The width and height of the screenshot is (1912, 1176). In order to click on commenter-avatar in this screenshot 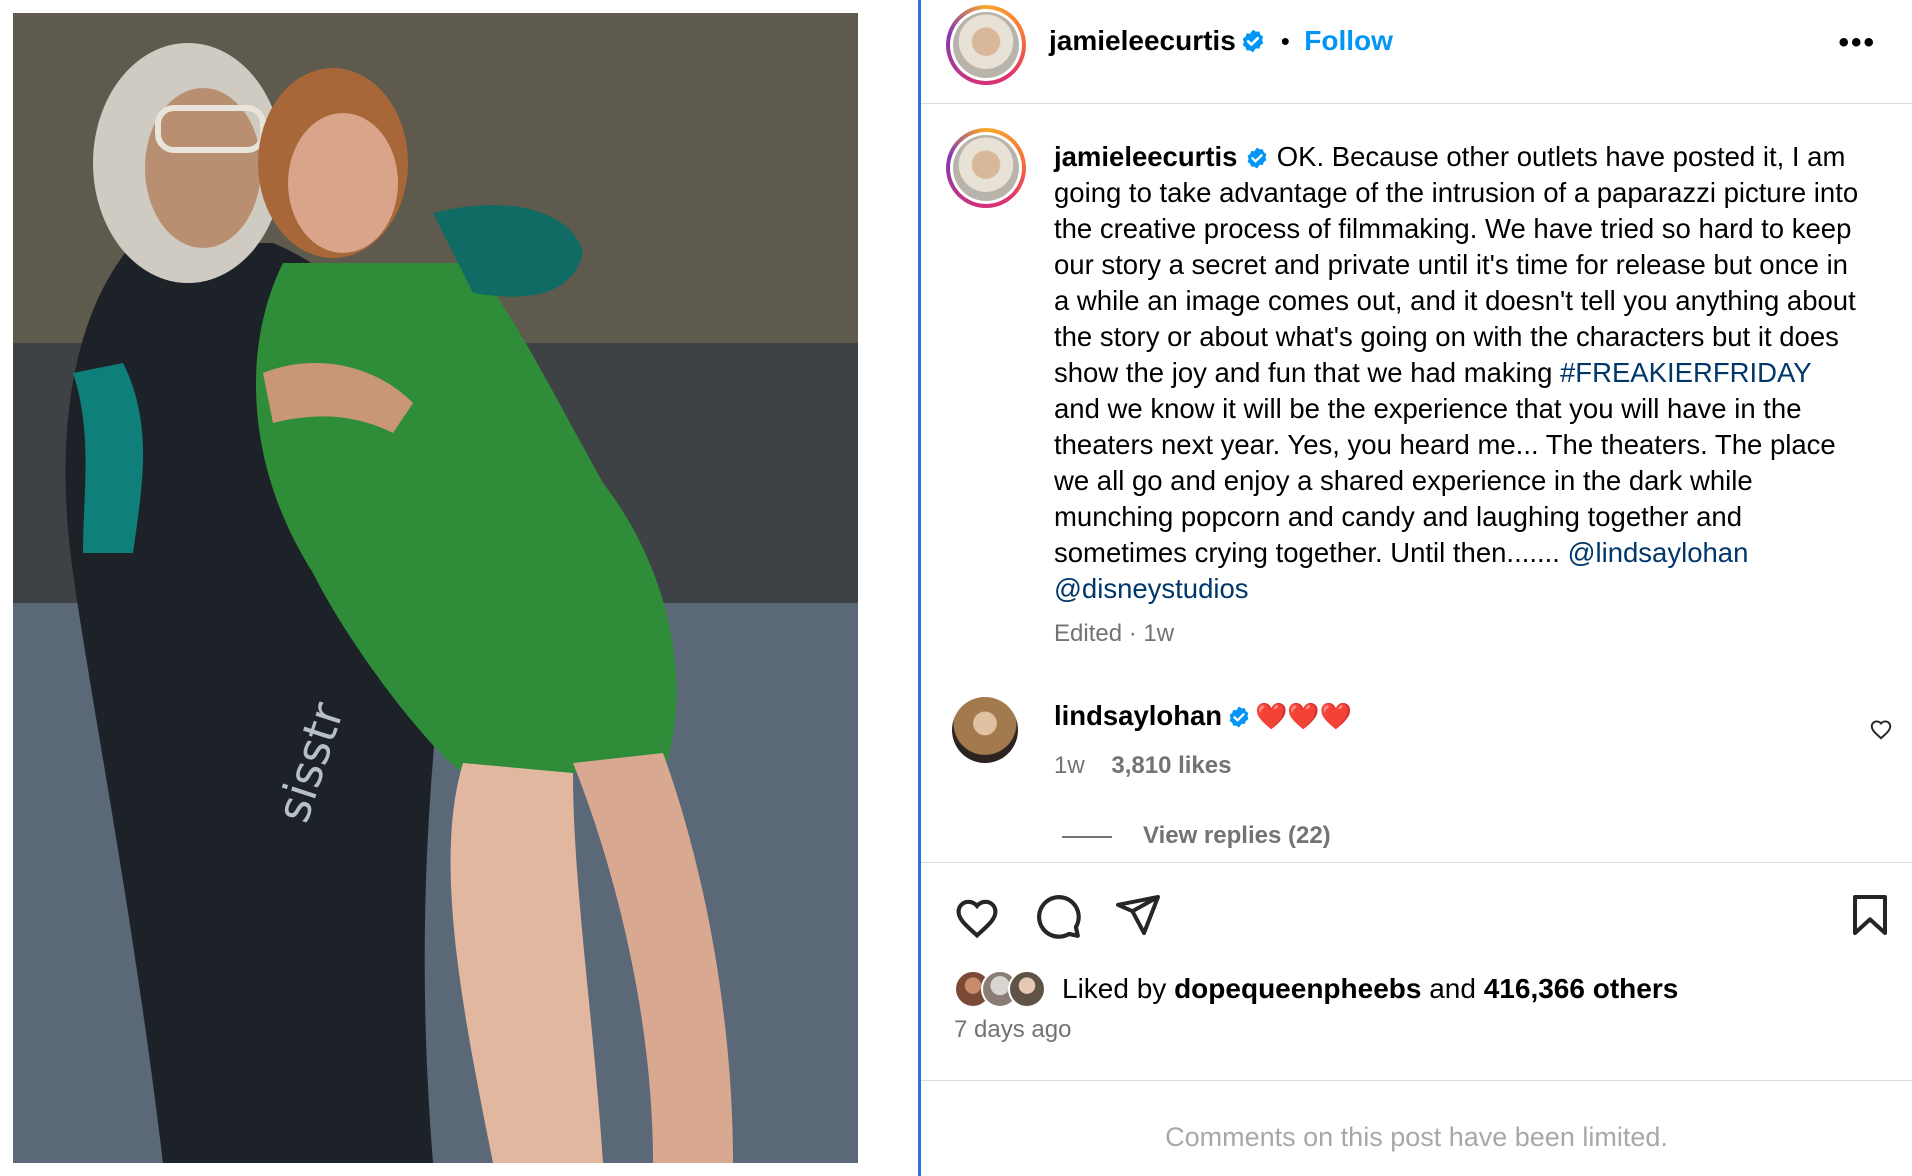, I will do `click(985, 730)`.